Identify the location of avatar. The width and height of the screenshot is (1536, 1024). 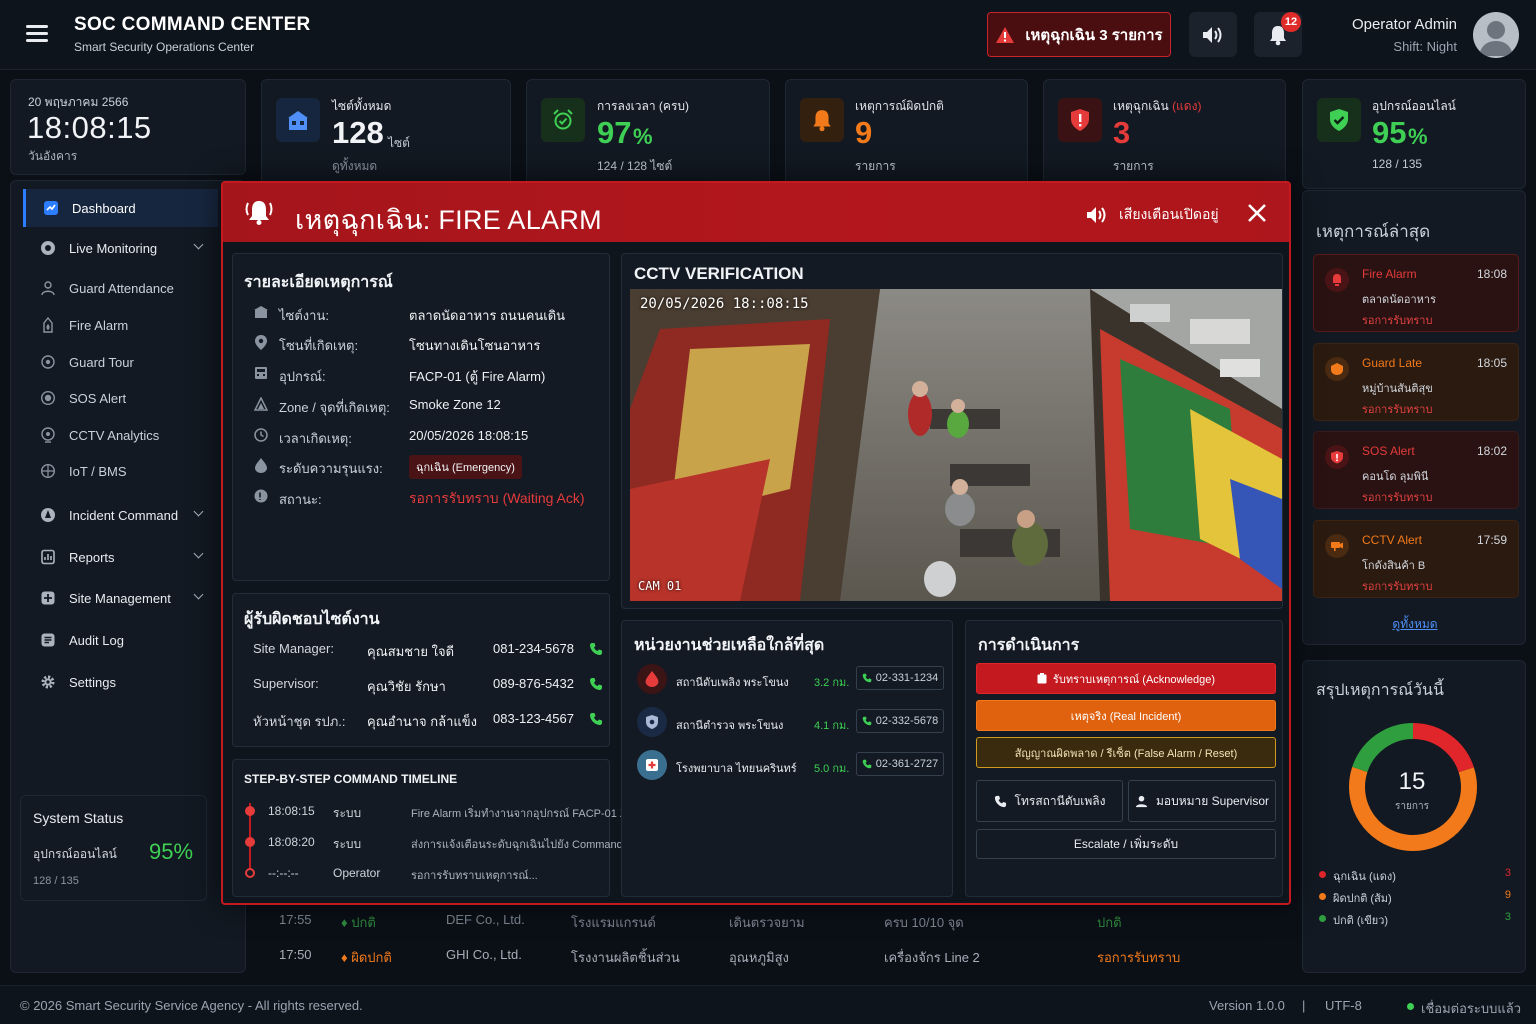
(1496, 35).